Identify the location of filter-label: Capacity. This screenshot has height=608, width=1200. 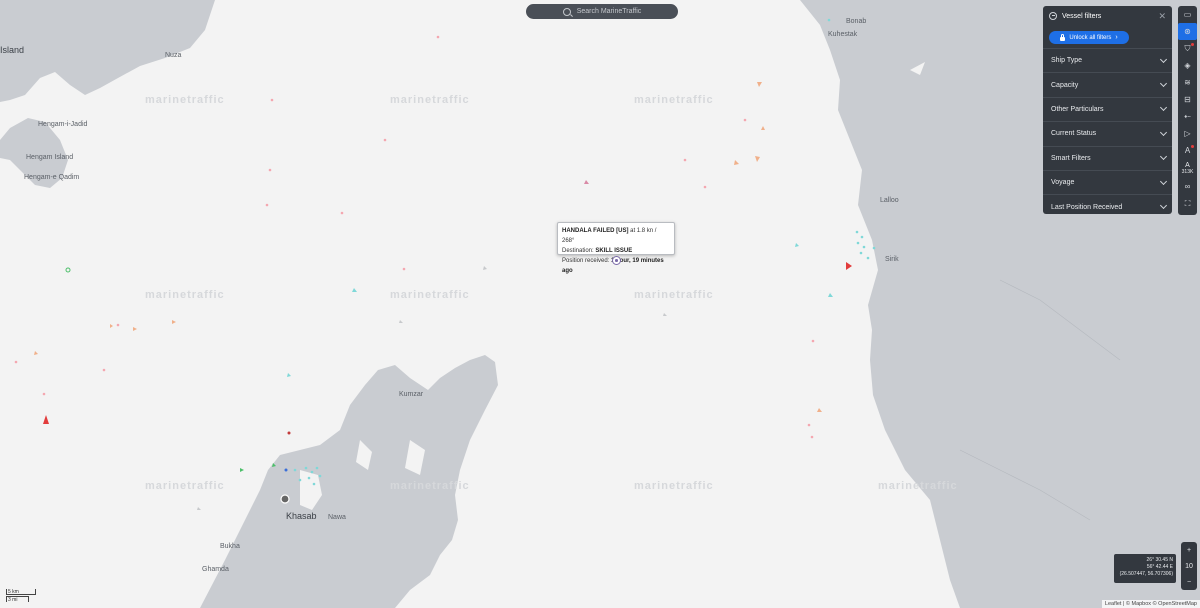
(1065, 85).